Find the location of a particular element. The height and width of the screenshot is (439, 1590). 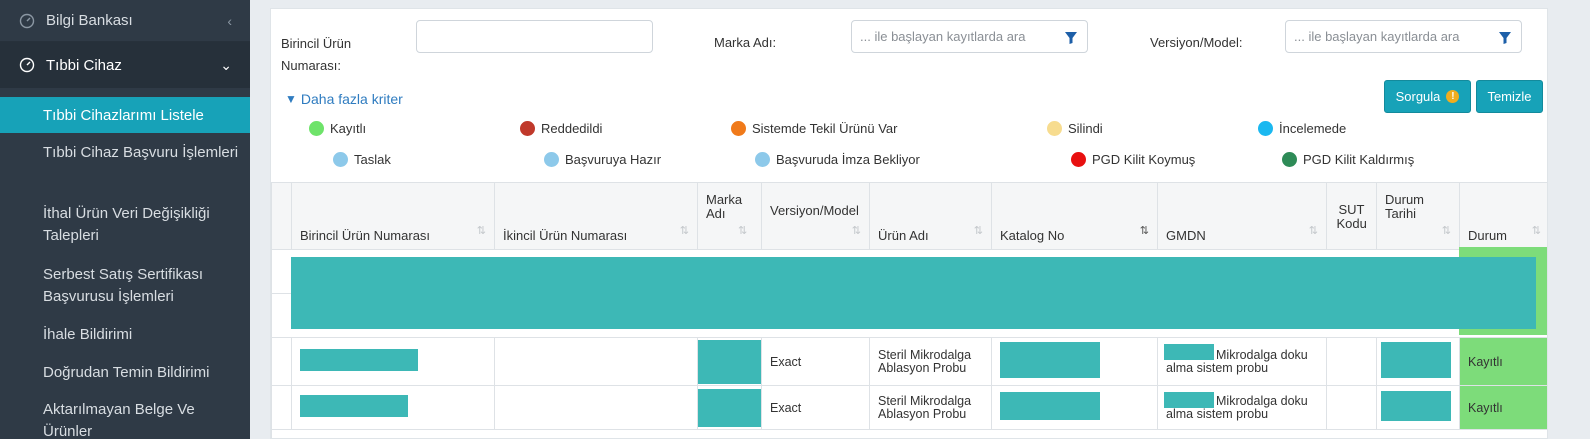

column-header: Marka Adı ⇅ is located at coordinates (729, 216).